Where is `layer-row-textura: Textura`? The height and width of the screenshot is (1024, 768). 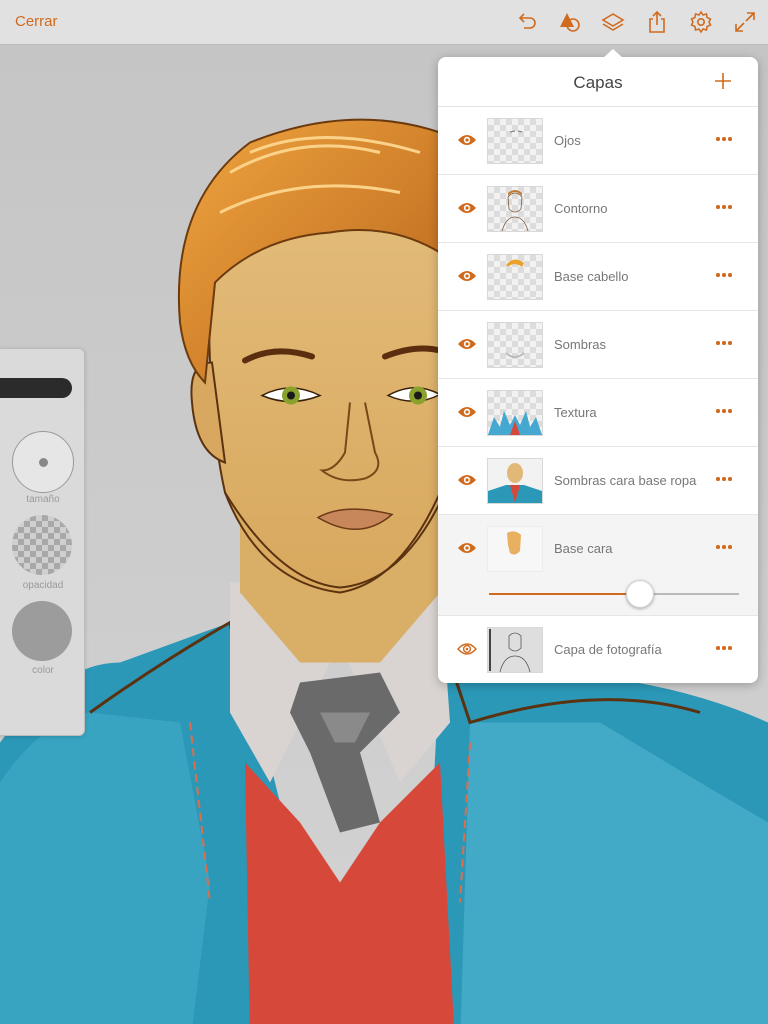 layer-row-textura: Textura is located at coordinates (598, 413).